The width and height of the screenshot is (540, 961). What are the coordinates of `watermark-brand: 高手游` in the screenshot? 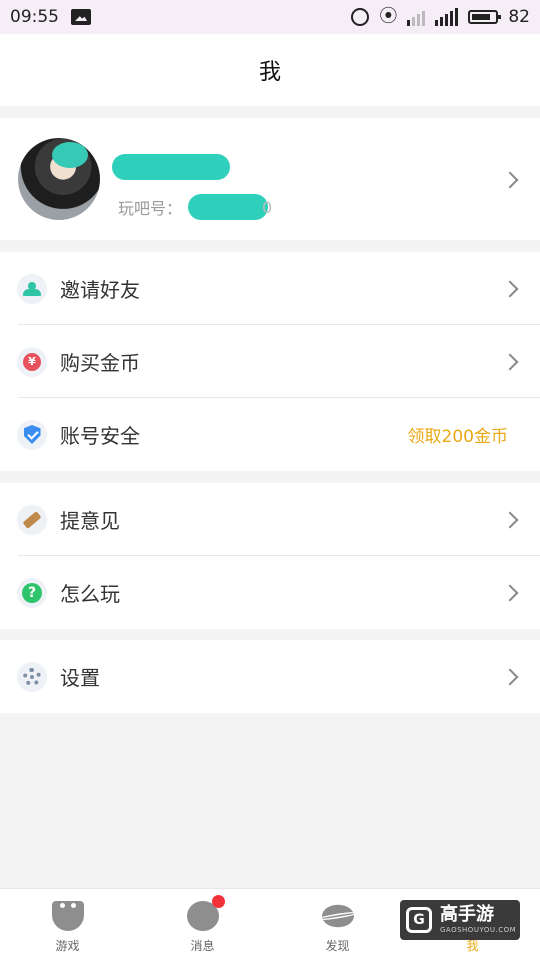 It's located at (467, 914).